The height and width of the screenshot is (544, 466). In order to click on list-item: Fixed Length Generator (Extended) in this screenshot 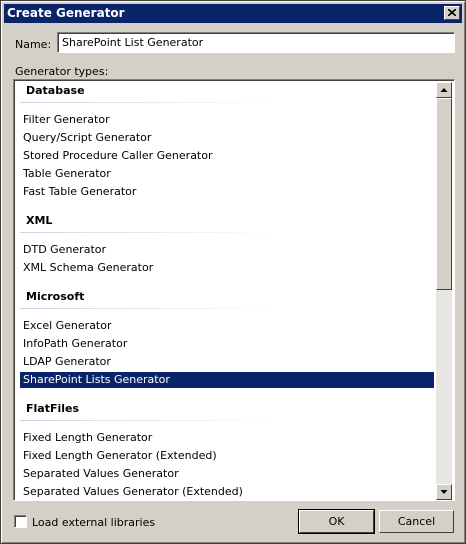, I will do `click(227, 456)`.